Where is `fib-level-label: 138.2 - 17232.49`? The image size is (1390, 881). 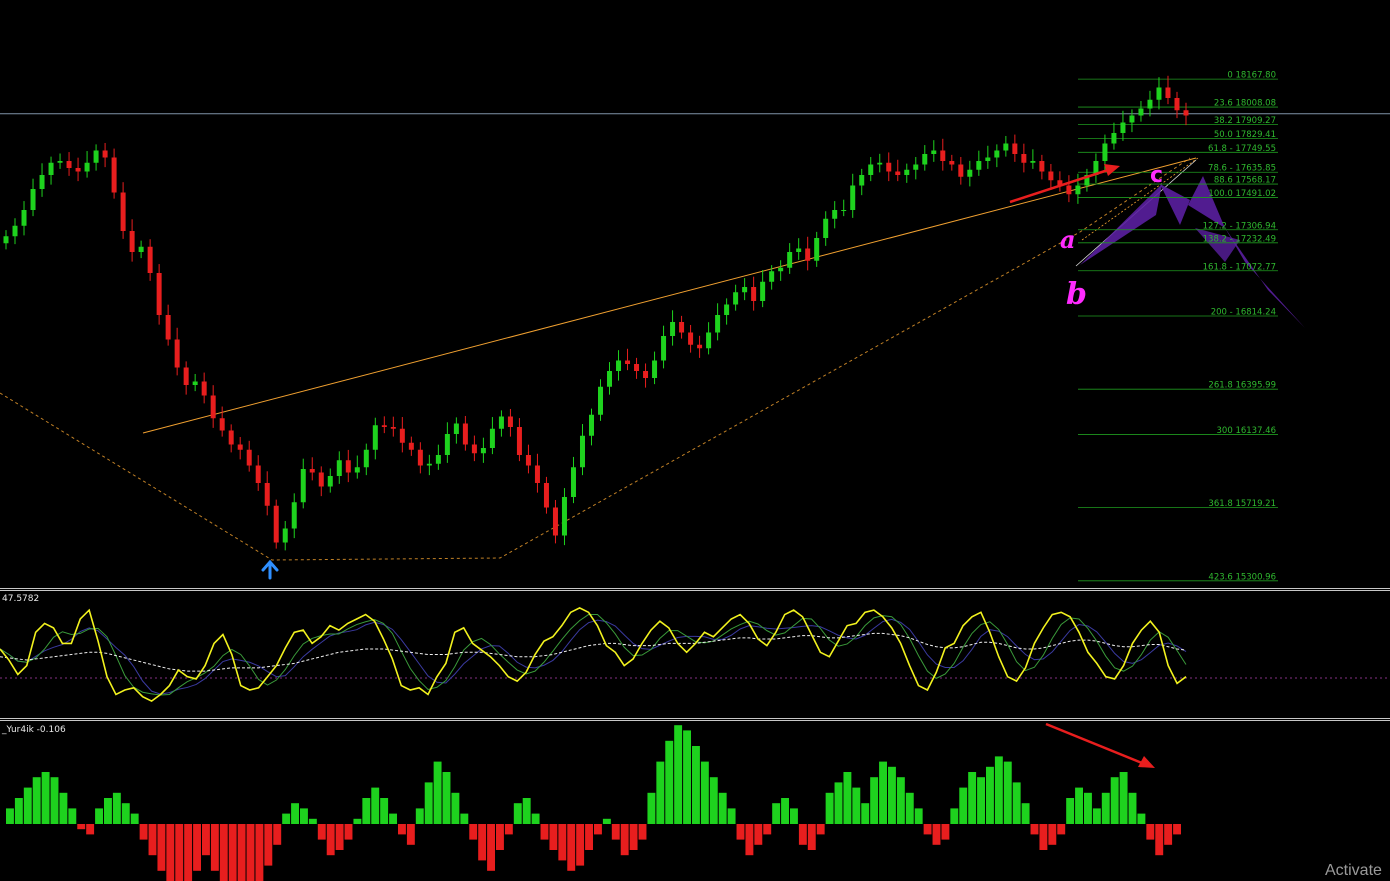
fib-level-label: 138.2 - 17232.49 is located at coordinates (1239, 239).